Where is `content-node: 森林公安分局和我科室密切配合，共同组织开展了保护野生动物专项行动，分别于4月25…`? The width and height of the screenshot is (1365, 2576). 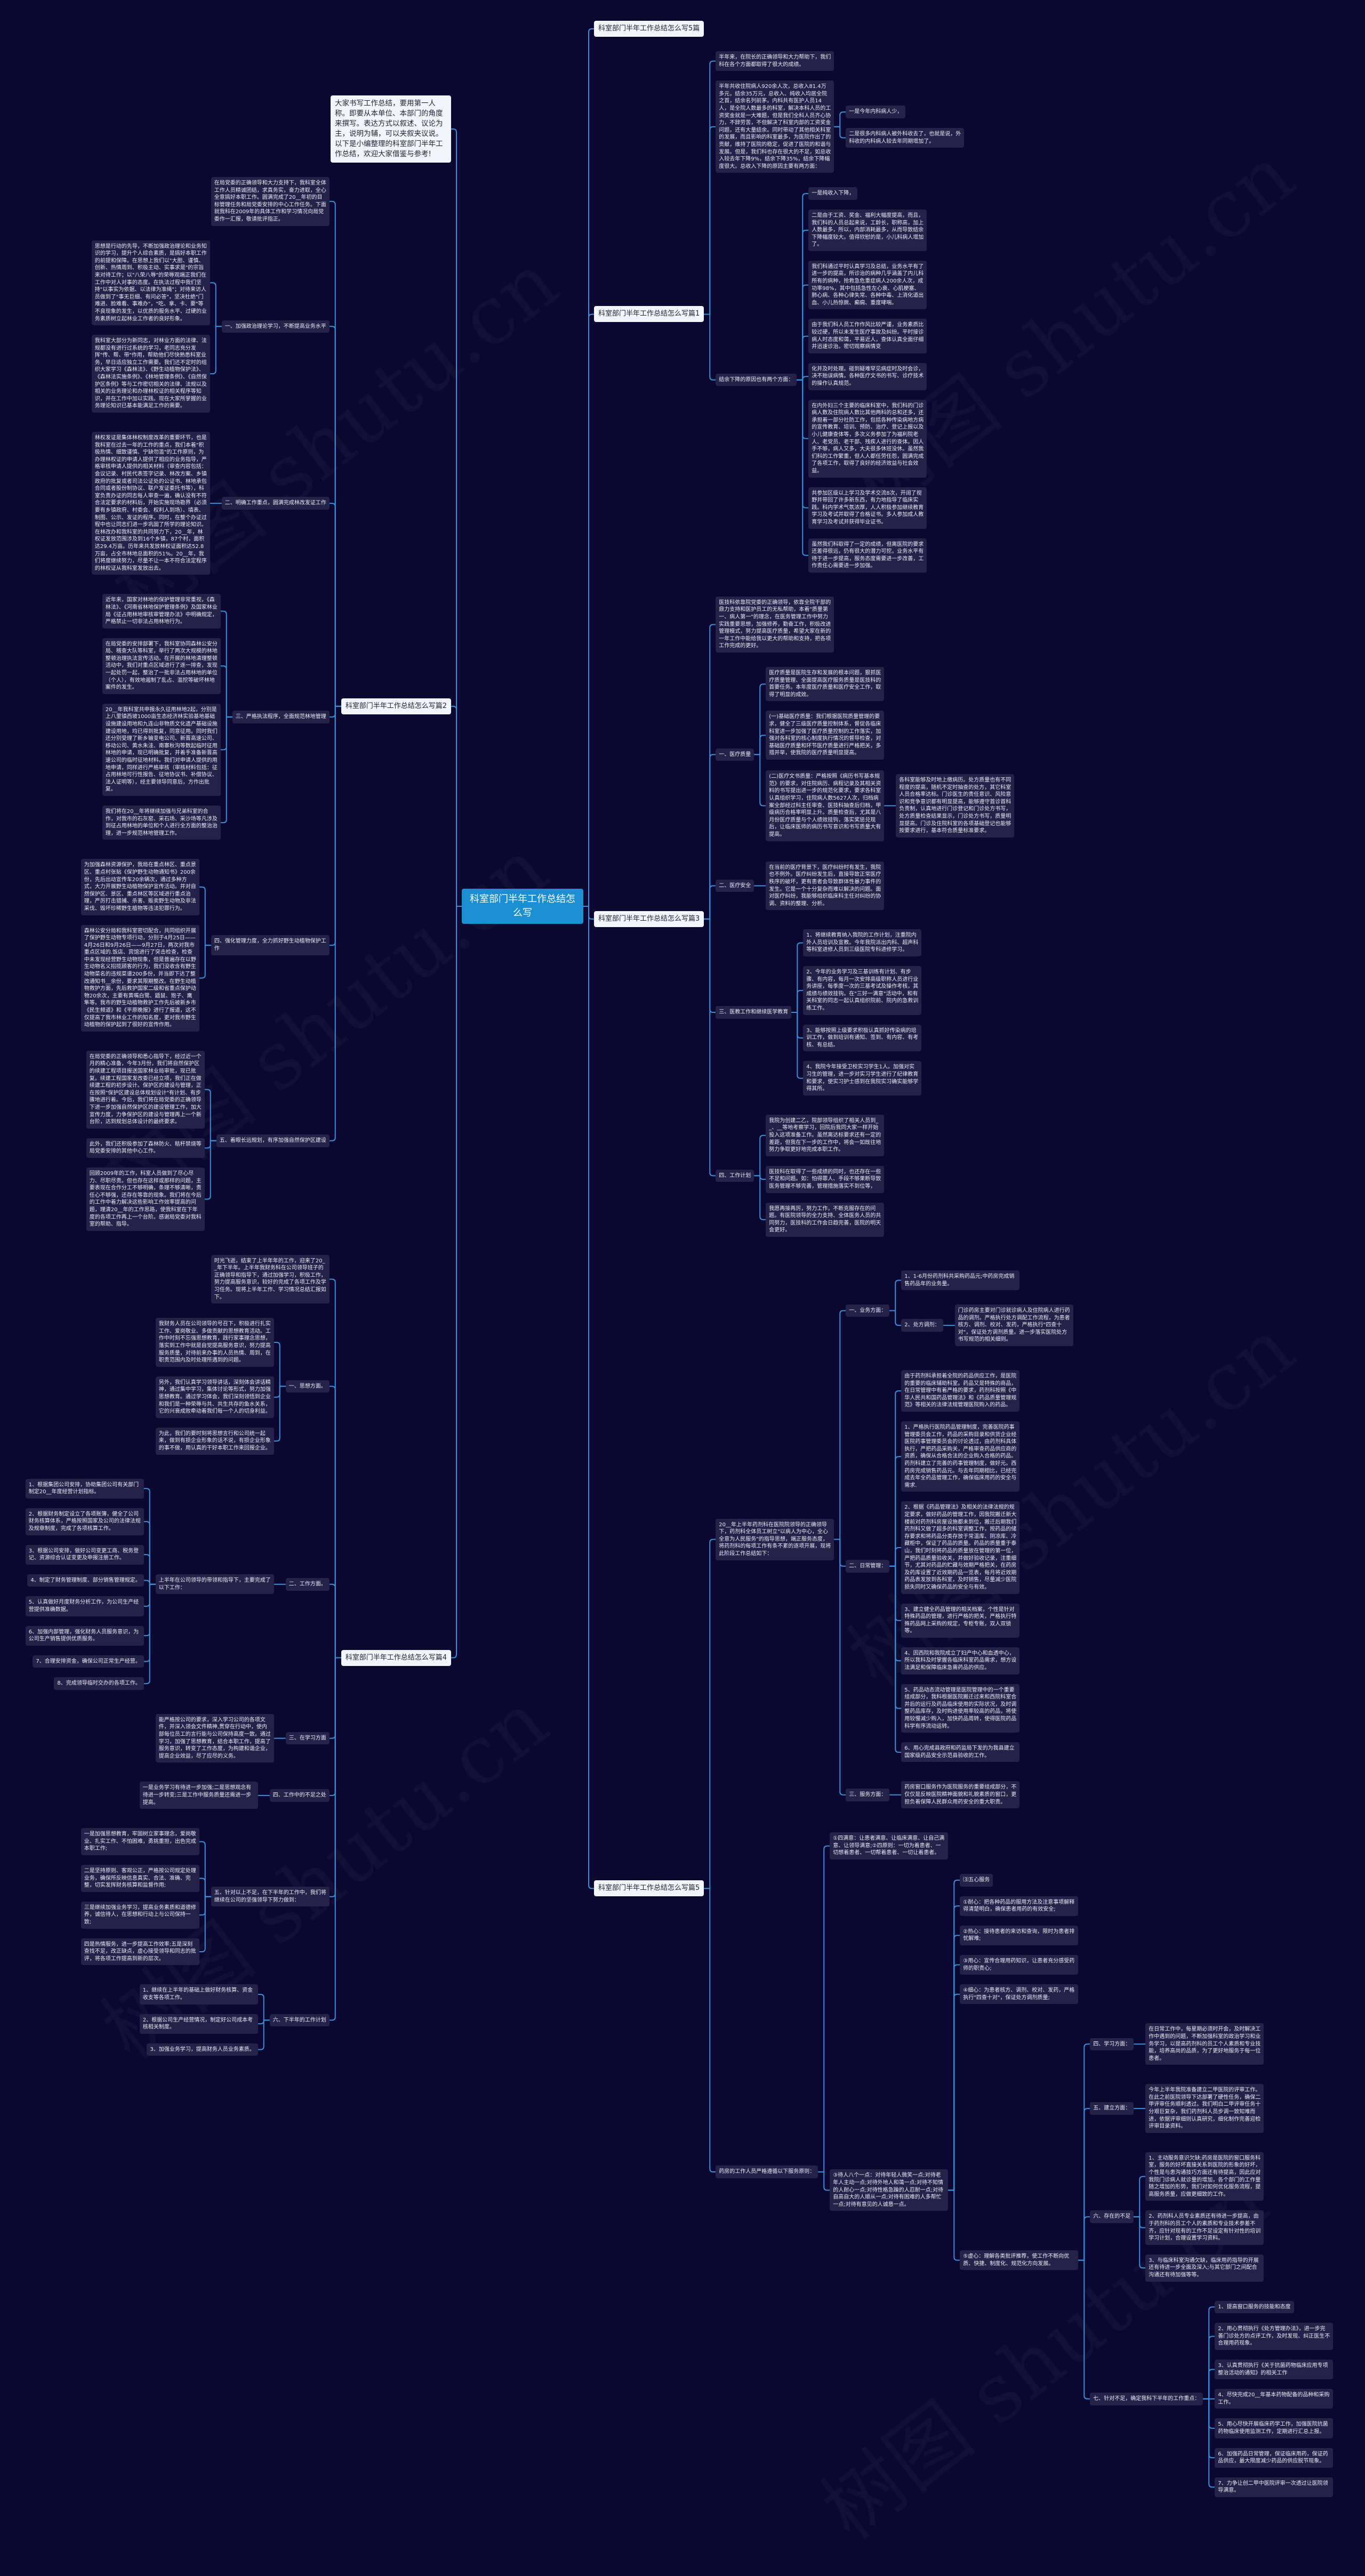 content-node: 森林公安分局和我科室密切配合，共同组织开展了保护野生动物专项行动，分别于4月25… is located at coordinates (140, 978).